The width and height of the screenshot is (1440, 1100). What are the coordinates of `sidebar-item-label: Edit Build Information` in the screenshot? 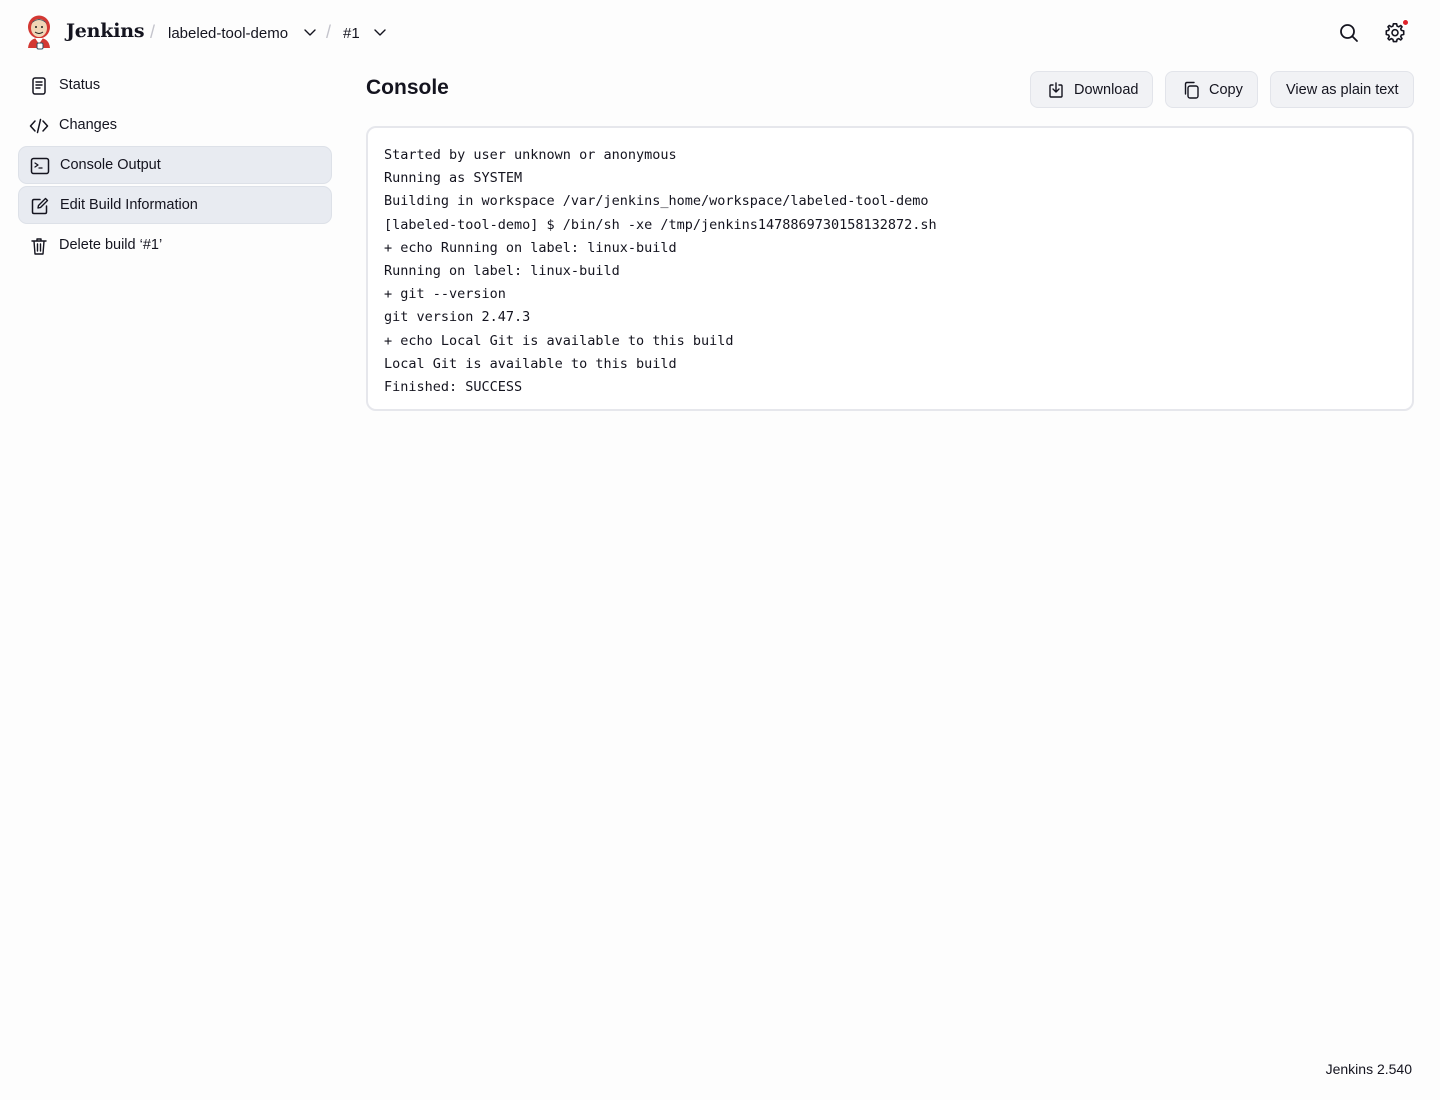 It's located at (129, 205).